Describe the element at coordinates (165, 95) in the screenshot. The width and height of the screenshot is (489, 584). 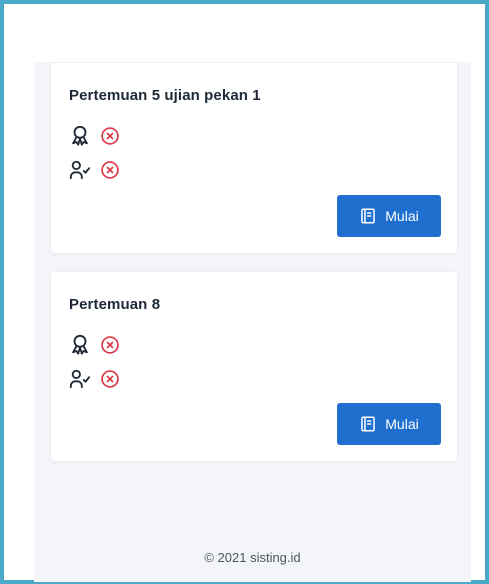
I see `meeting-title: Pertemuan 5 ujian pekan 1` at that location.